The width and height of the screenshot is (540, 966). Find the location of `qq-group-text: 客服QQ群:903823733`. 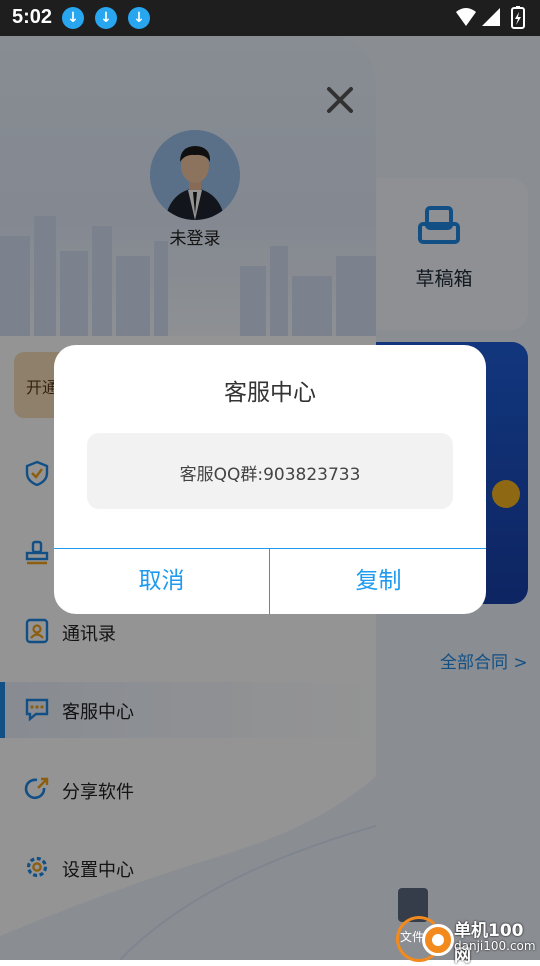

qq-group-text: 客服QQ群:903823733 is located at coordinates (270, 475).